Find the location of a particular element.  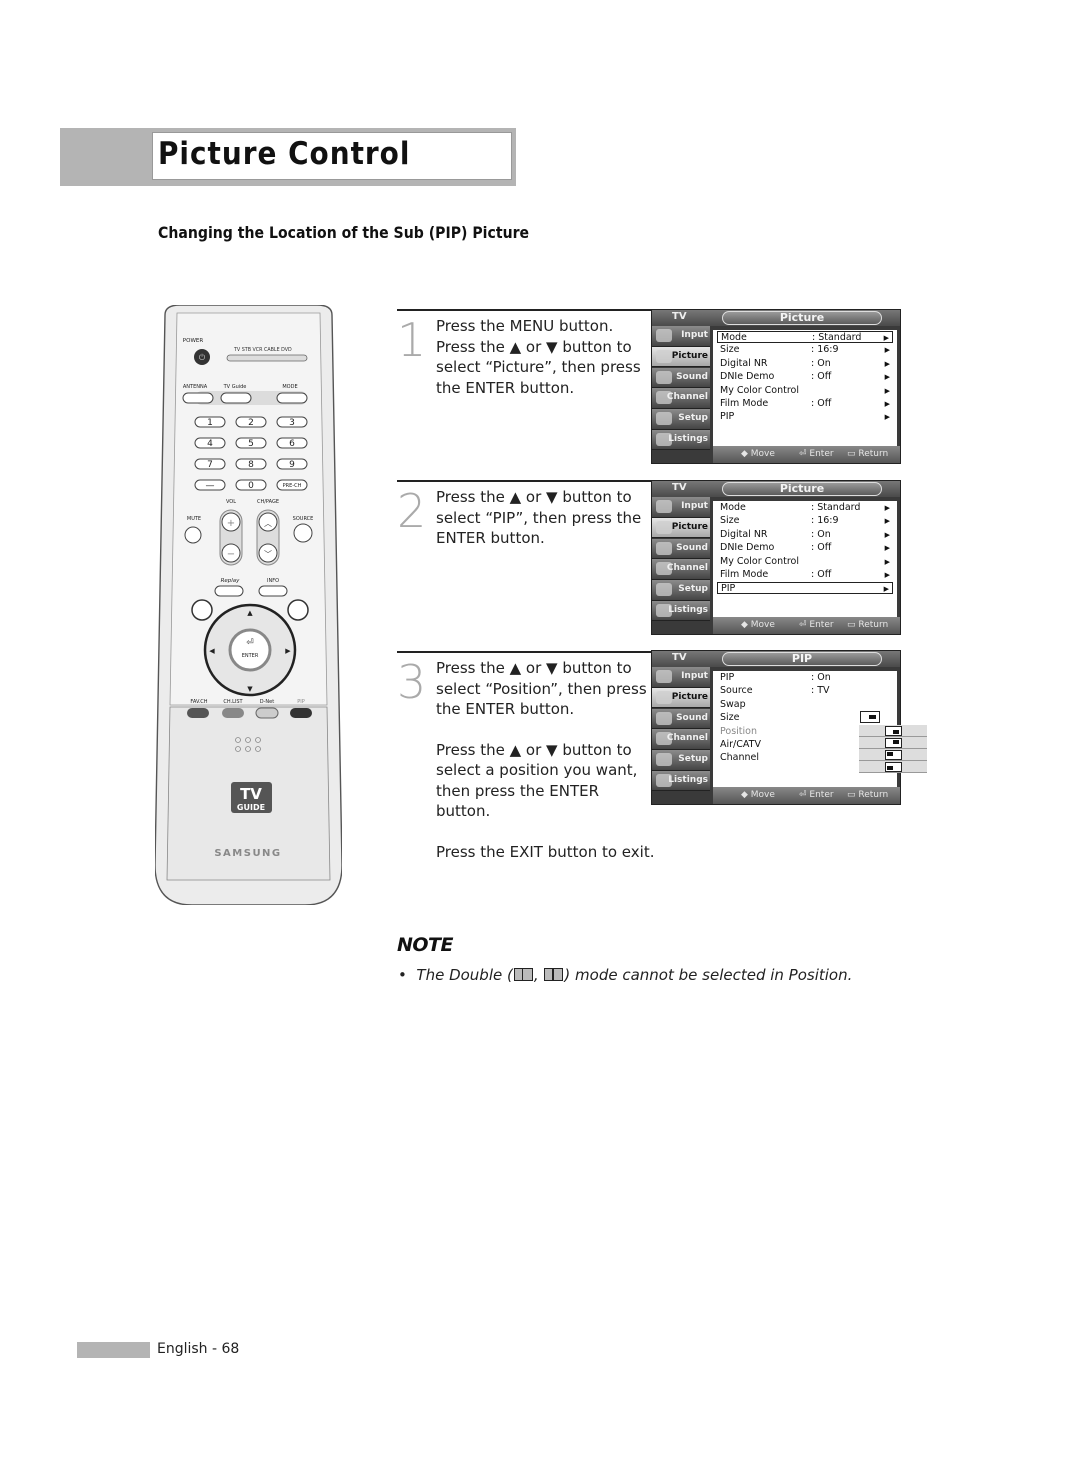

svg-text: INFO is located at coordinates (273, 581).